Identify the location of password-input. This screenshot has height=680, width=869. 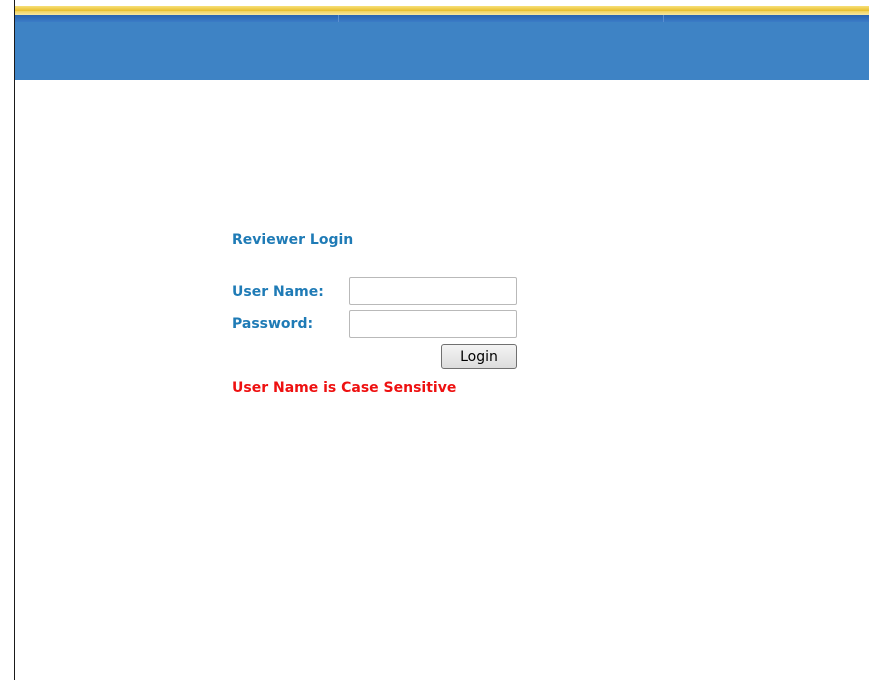
(433, 324).